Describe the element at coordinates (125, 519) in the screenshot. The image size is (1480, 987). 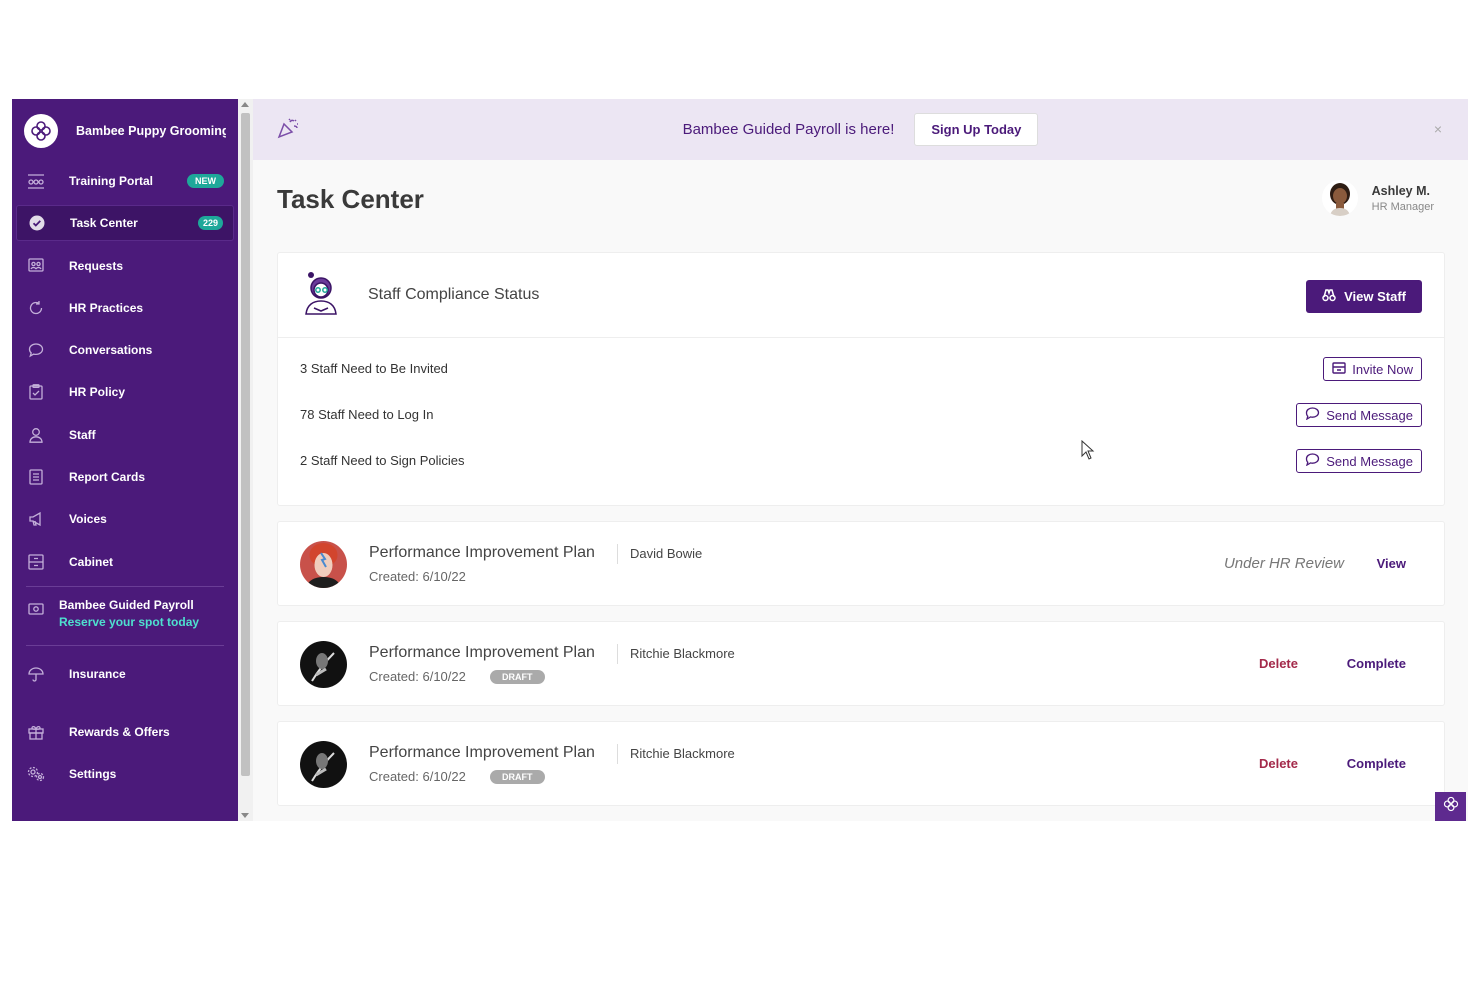
I see `sidebar-item-voices: Voices` at that location.